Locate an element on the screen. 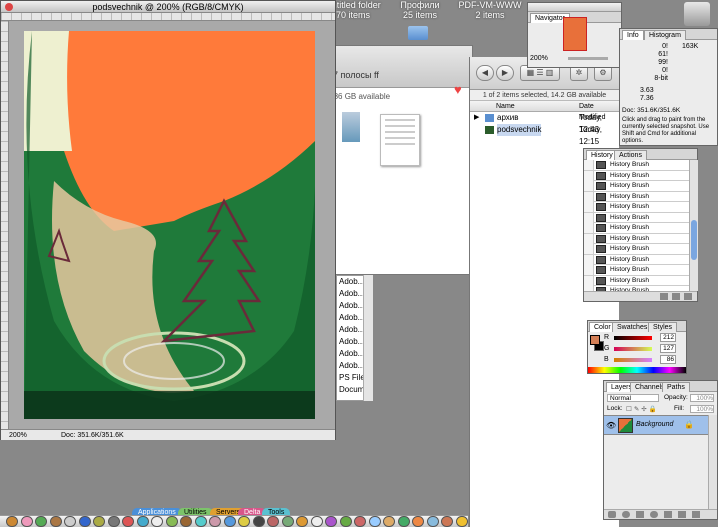  opacity-input: 100% is located at coordinates (702, 398).